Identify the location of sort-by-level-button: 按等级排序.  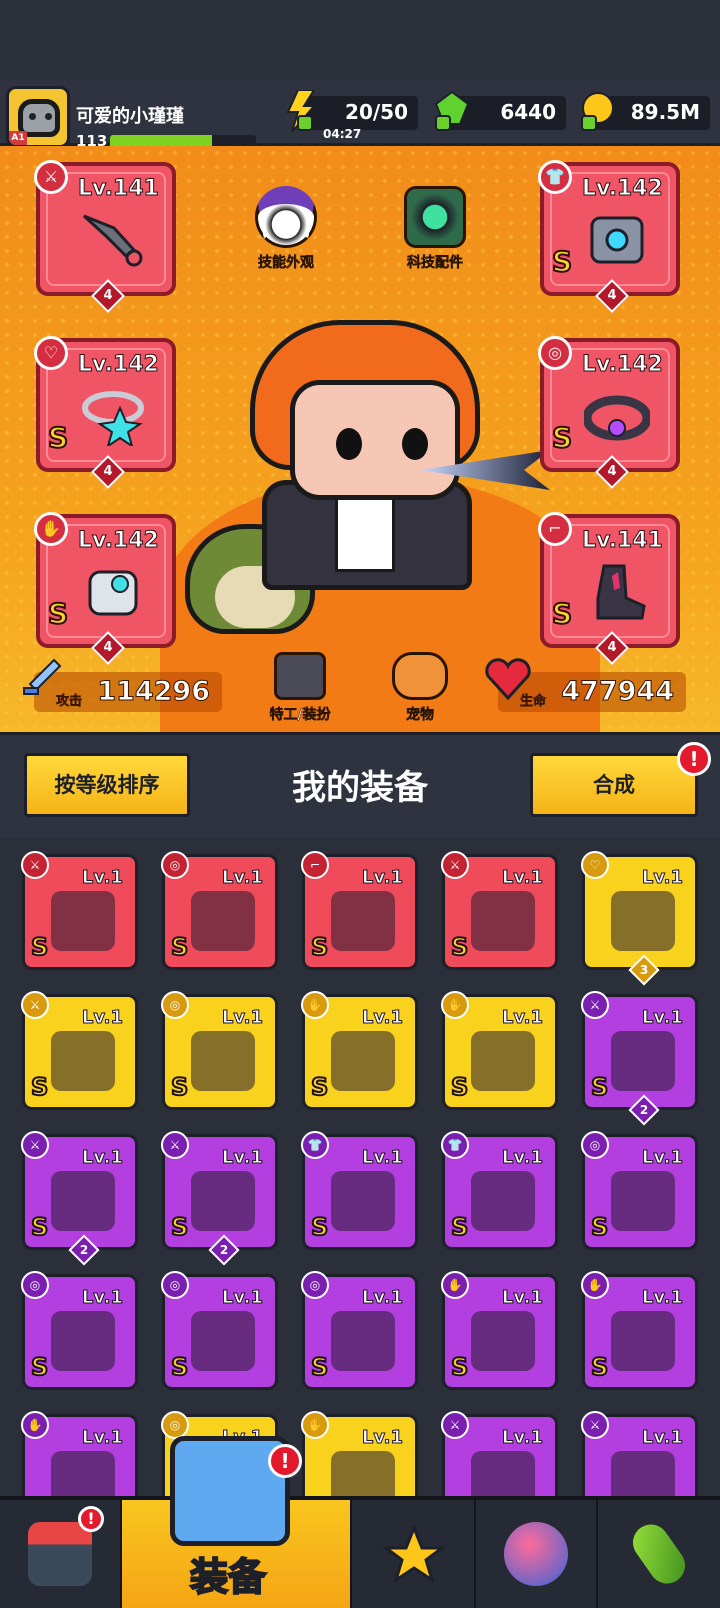
(107, 785).